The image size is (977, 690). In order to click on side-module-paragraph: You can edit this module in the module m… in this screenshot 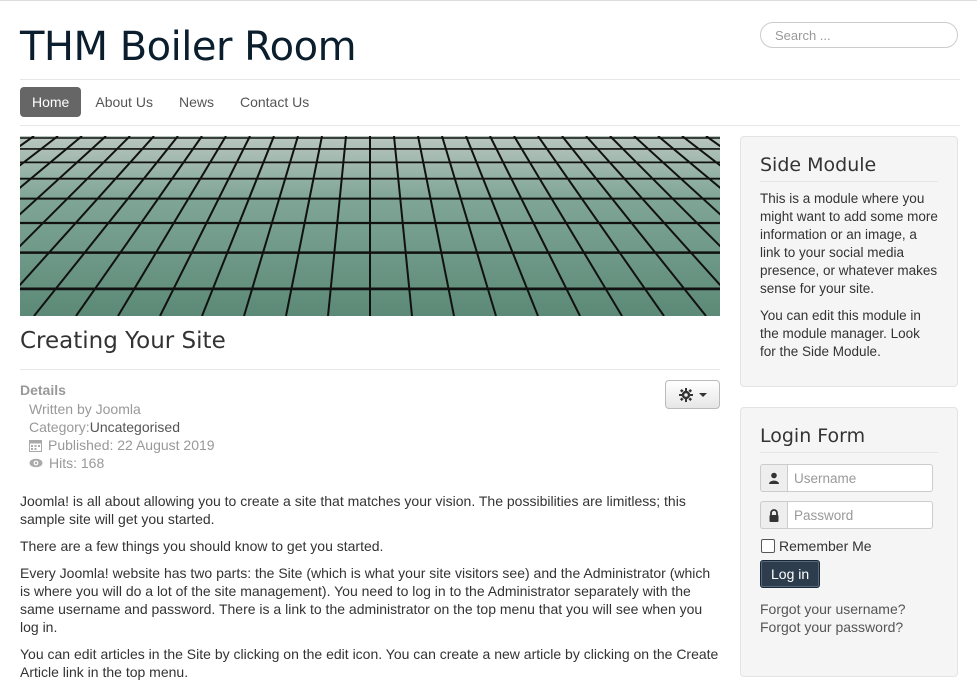, I will do `click(840, 333)`.